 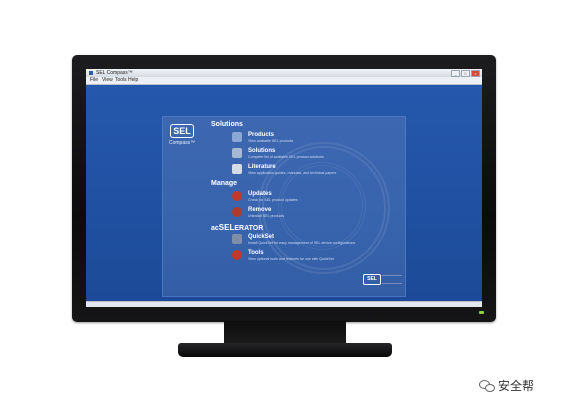 What do you see at coordinates (182, 131) in the screenshot?
I see `sel-logo: SEL` at bounding box center [182, 131].